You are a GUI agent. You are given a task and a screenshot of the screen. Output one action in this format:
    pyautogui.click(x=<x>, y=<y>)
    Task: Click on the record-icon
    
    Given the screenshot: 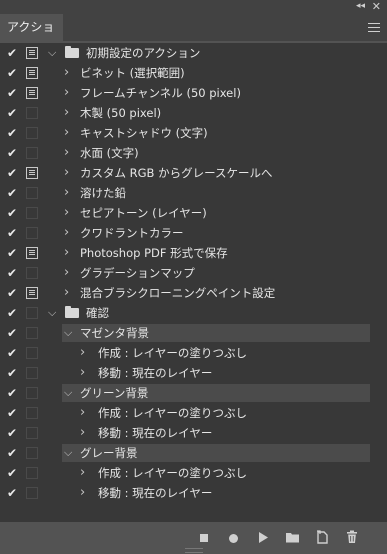 What is the action you would take?
    pyautogui.click(x=233, y=538)
    